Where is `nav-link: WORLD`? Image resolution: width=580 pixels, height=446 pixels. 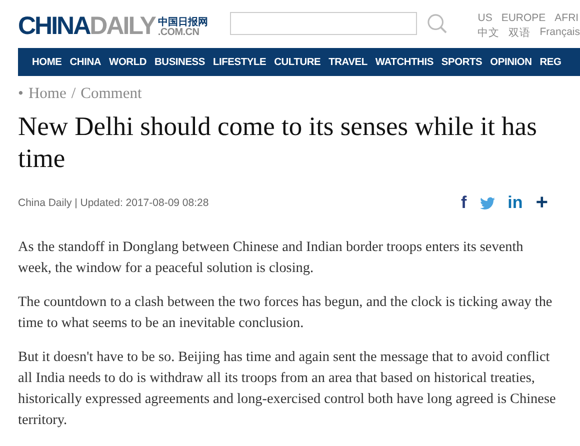 nav-link: WORLD is located at coordinates (128, 62).